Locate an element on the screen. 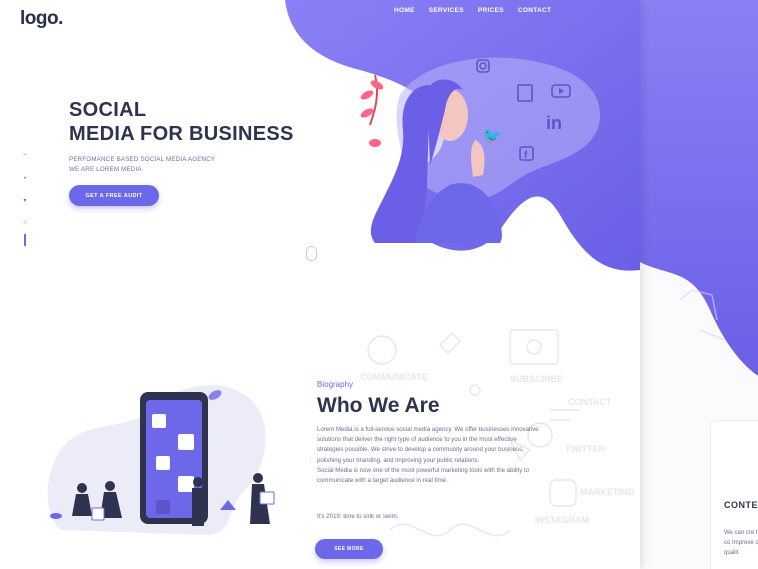 The image size is (758, 569). free-audit-button: GET A FREE AUDIT is located at coordinates (114, 195).